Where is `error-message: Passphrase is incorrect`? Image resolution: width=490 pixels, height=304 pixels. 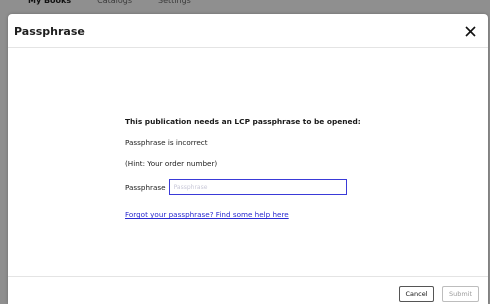
error-message: Passphrase is incorrect is located at coordinates (166, 142).